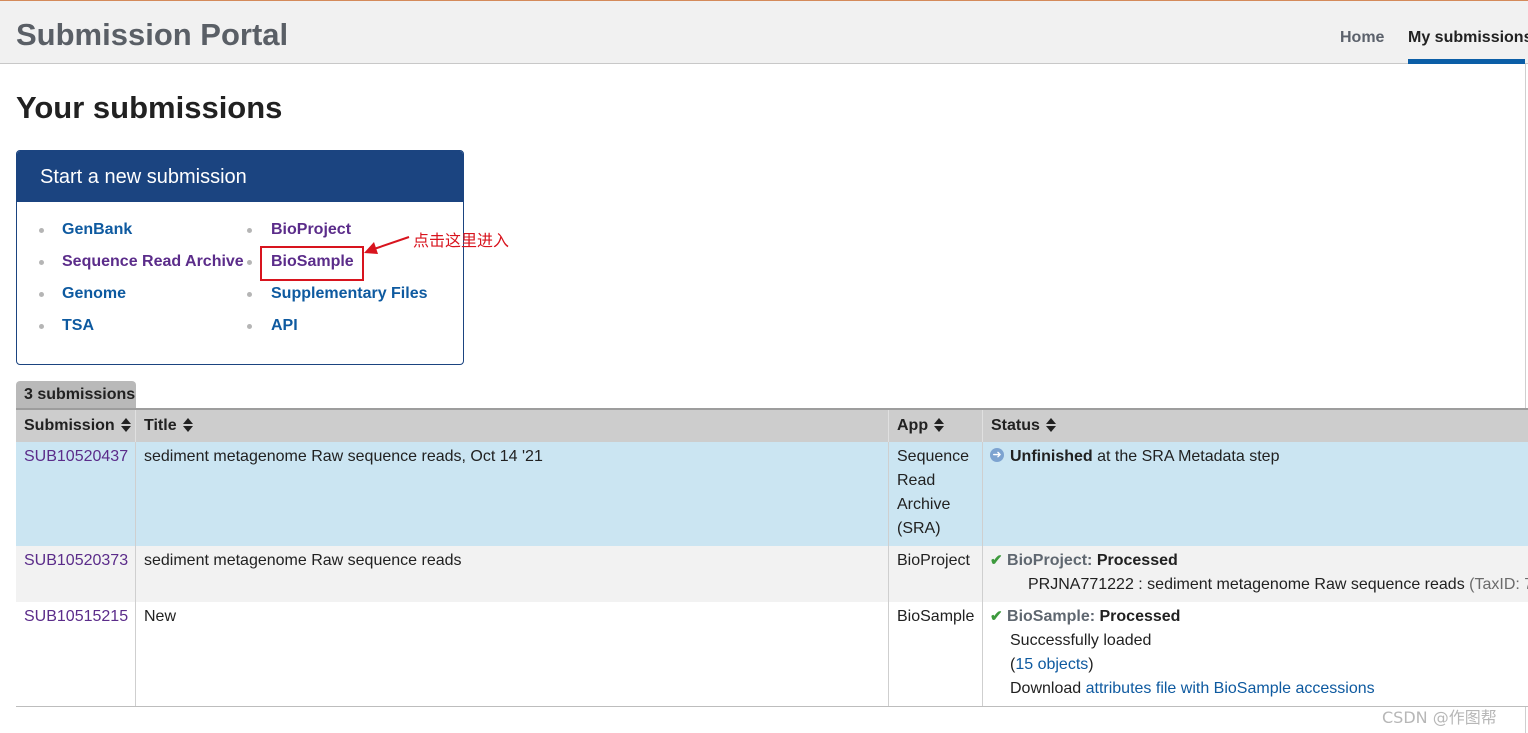  Describe the element at coordinates (764, 32) in the screenshot. I see `portal-header: Submission Portal Home My submissions` at that location.